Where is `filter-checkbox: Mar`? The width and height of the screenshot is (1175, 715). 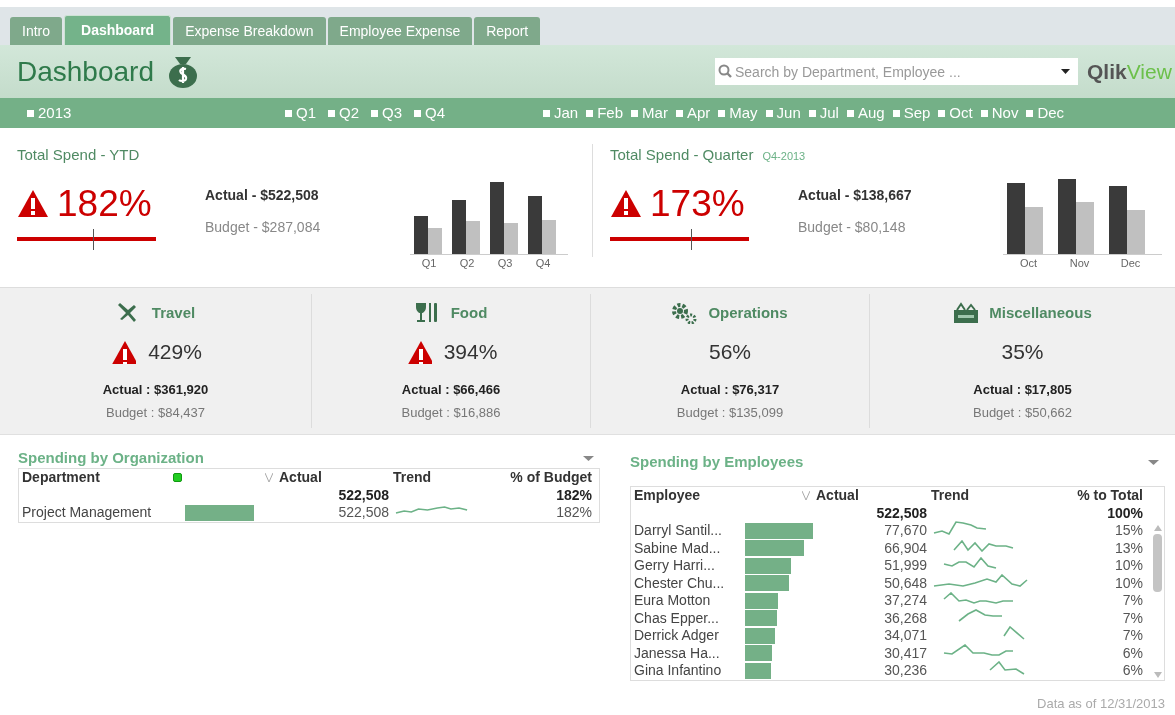 filter-checkbox: Mar is located at coordinates (649, 113).